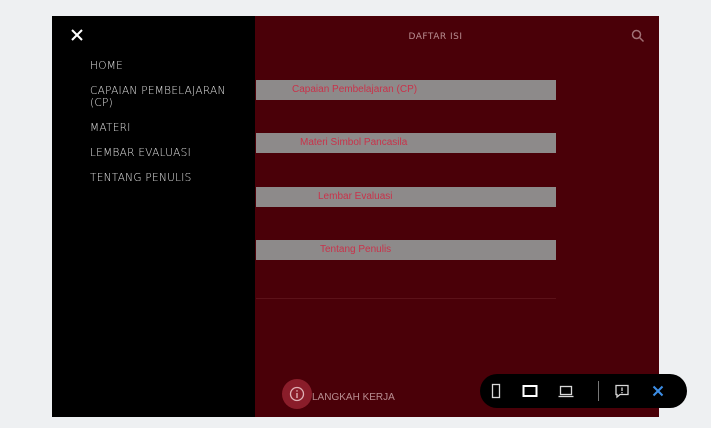 This screenshot has height=428, width=711. I want to click on langkah-kerja-label: LANGKAH KERJA, so click(353, 397).